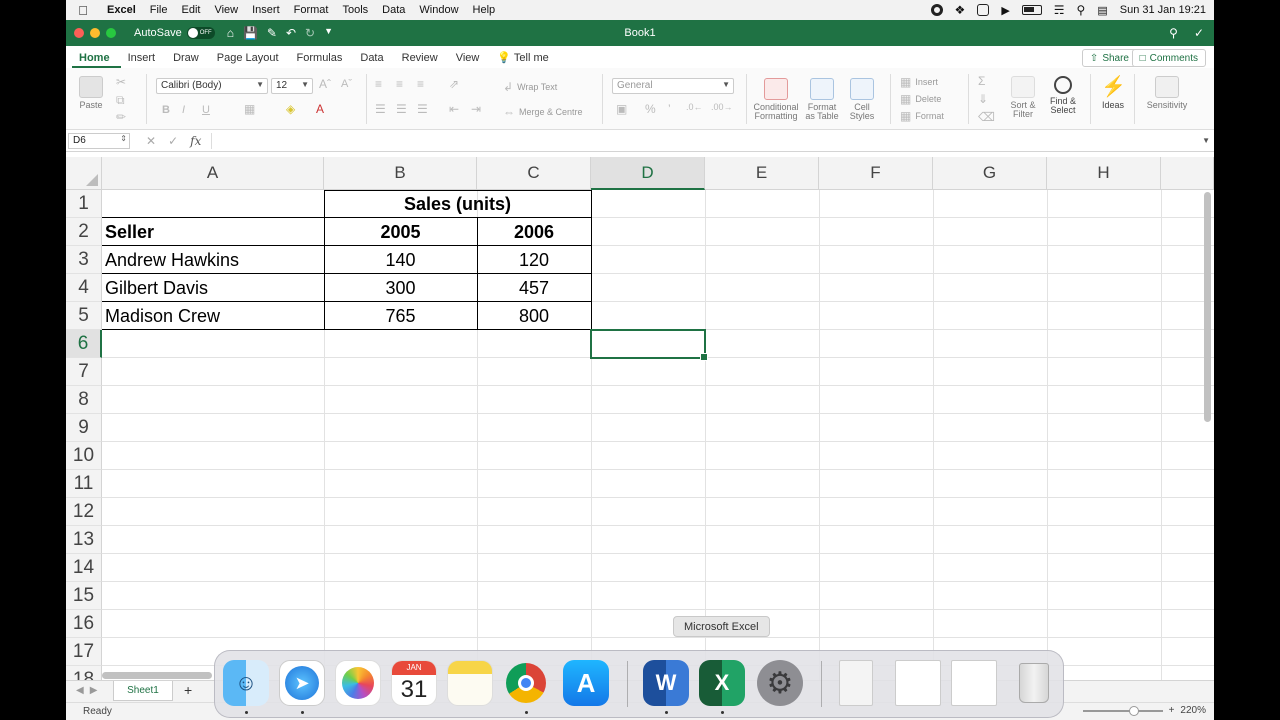 Image resolution: width=1280 pixels, height=720 pixels. What do you see at coordinates (983, 99) in the screenshot?
I see `fill-icon: ⇓` at bounding box center [983, 99].